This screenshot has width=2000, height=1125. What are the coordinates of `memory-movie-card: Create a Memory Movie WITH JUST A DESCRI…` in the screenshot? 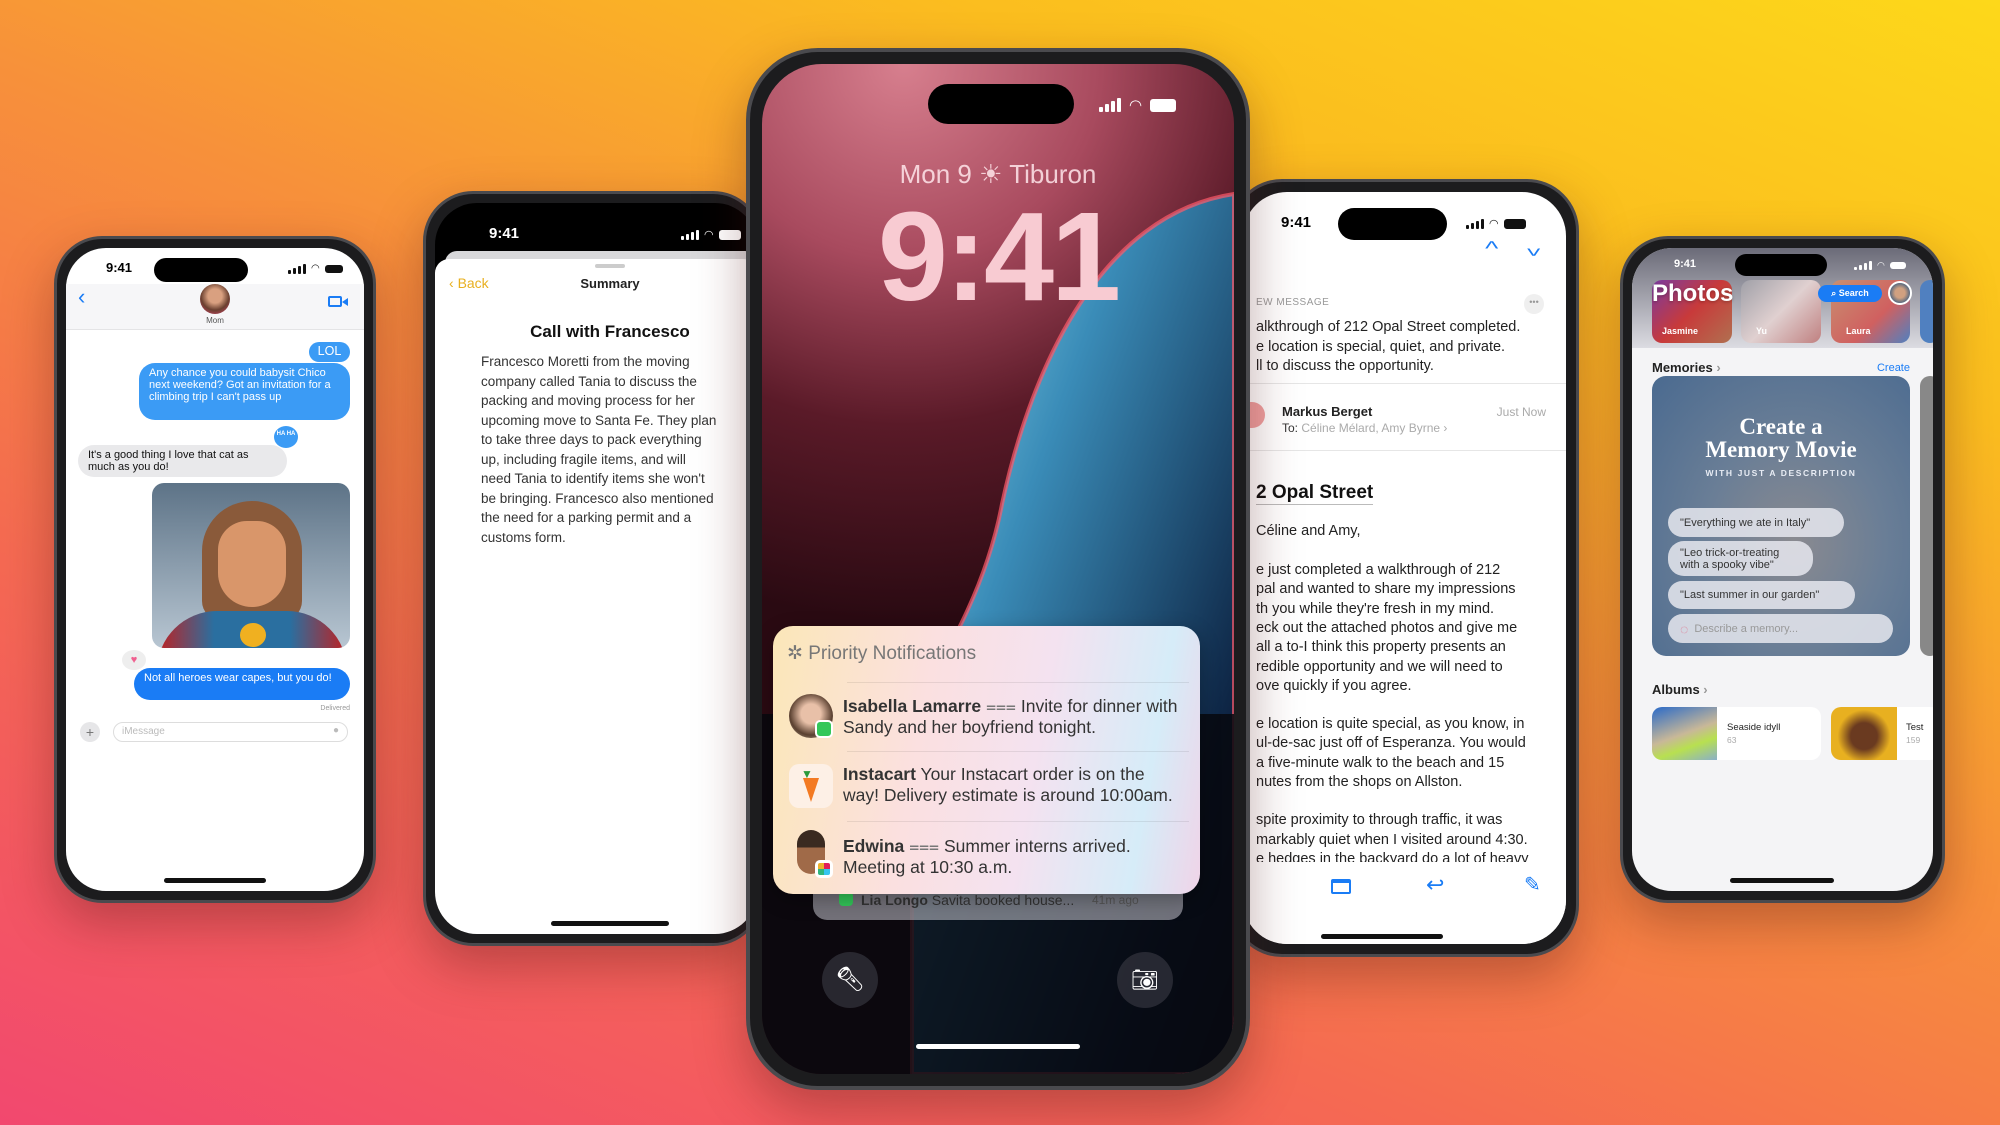 It's located at (1781, 516).